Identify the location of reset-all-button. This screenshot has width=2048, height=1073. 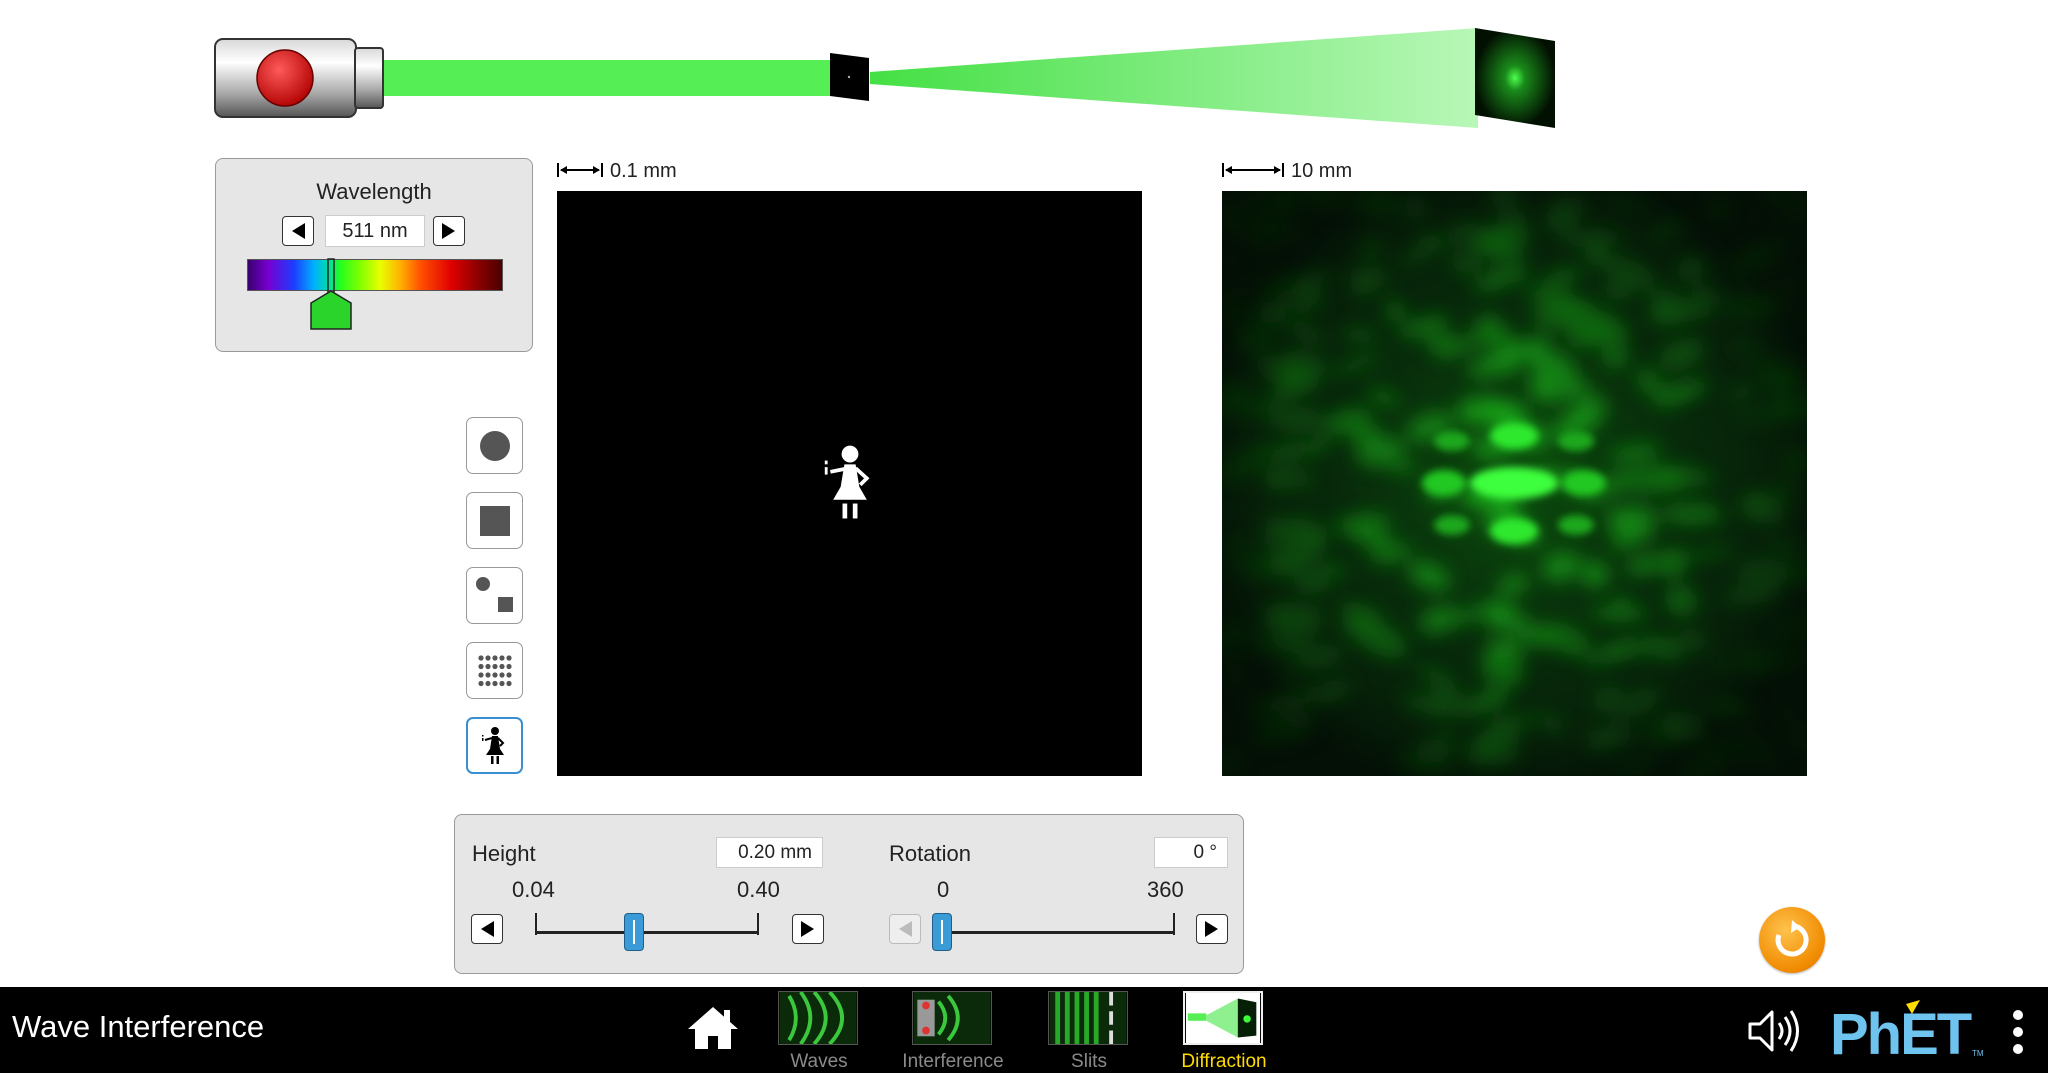
(1792, 940).